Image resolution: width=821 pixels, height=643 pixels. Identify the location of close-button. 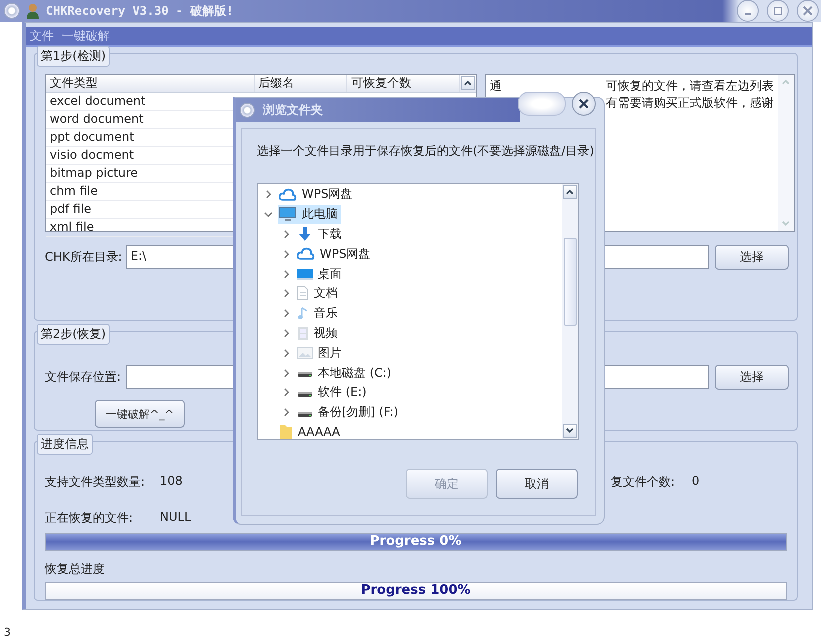
(584, 104).